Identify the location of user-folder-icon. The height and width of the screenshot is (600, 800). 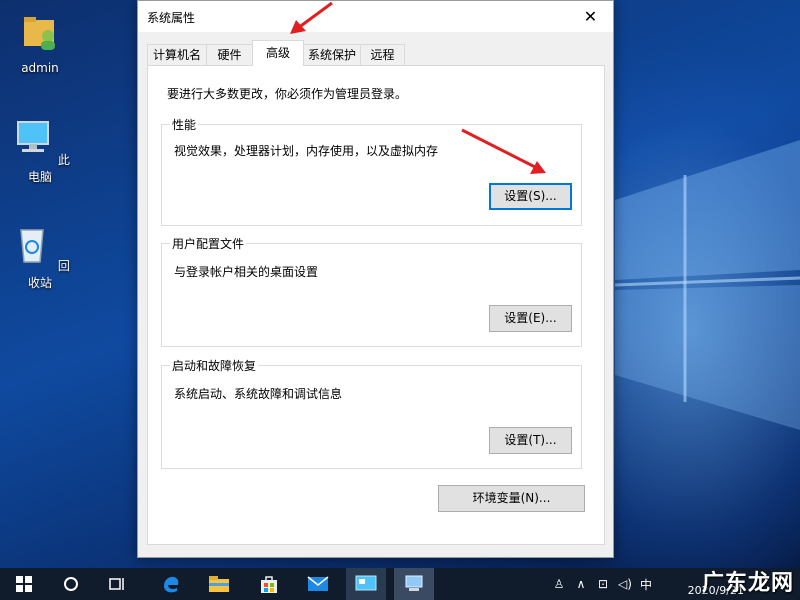
(39, 33).